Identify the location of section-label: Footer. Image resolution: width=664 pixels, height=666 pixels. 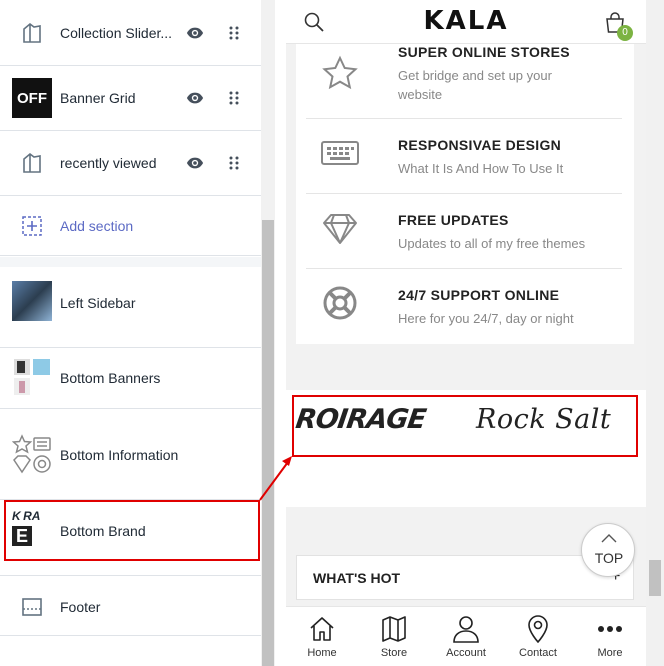
(80, 607).